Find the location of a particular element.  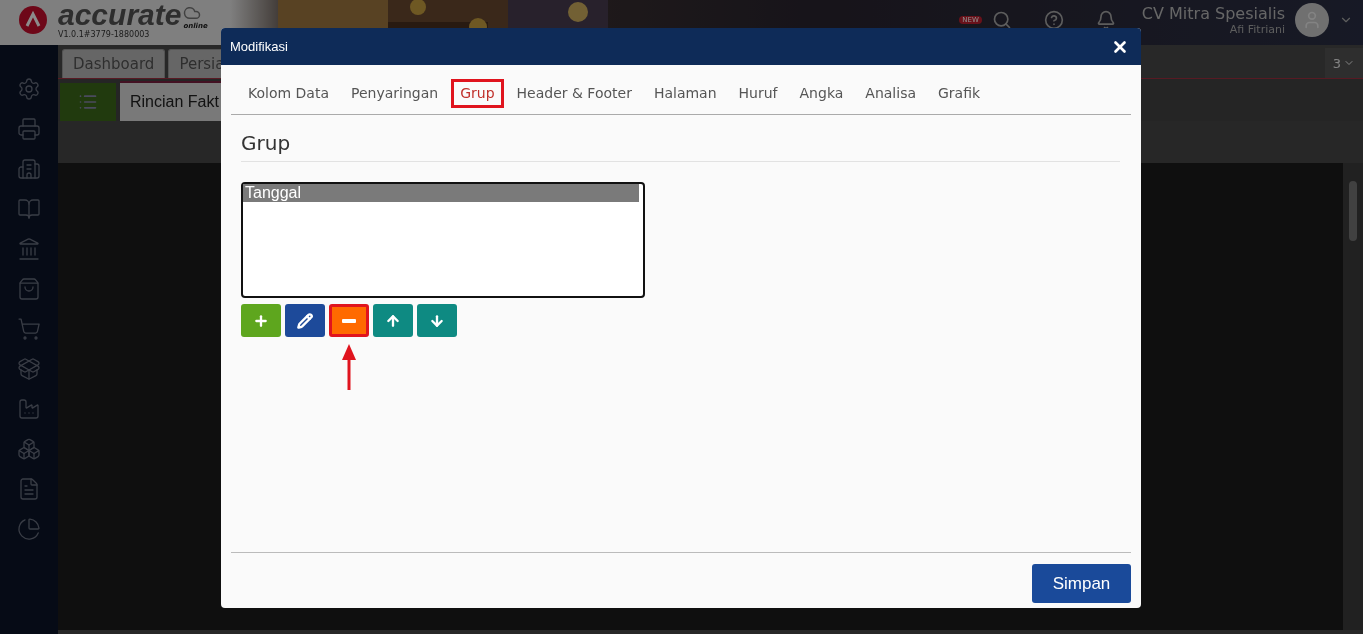

dialog-tab: Huruf is located at coordinates (758, 93).